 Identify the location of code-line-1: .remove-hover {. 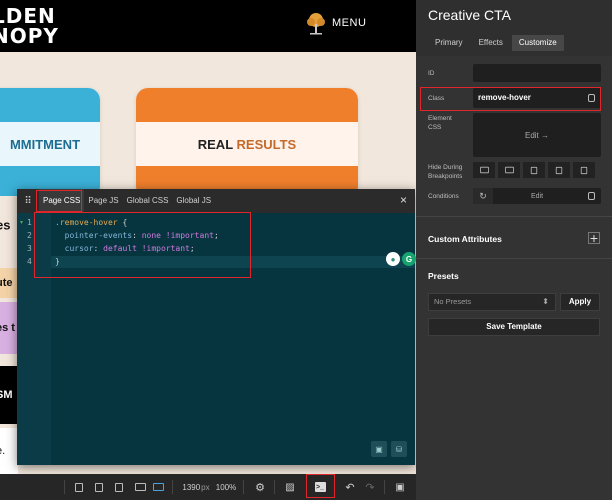
(91, 222).